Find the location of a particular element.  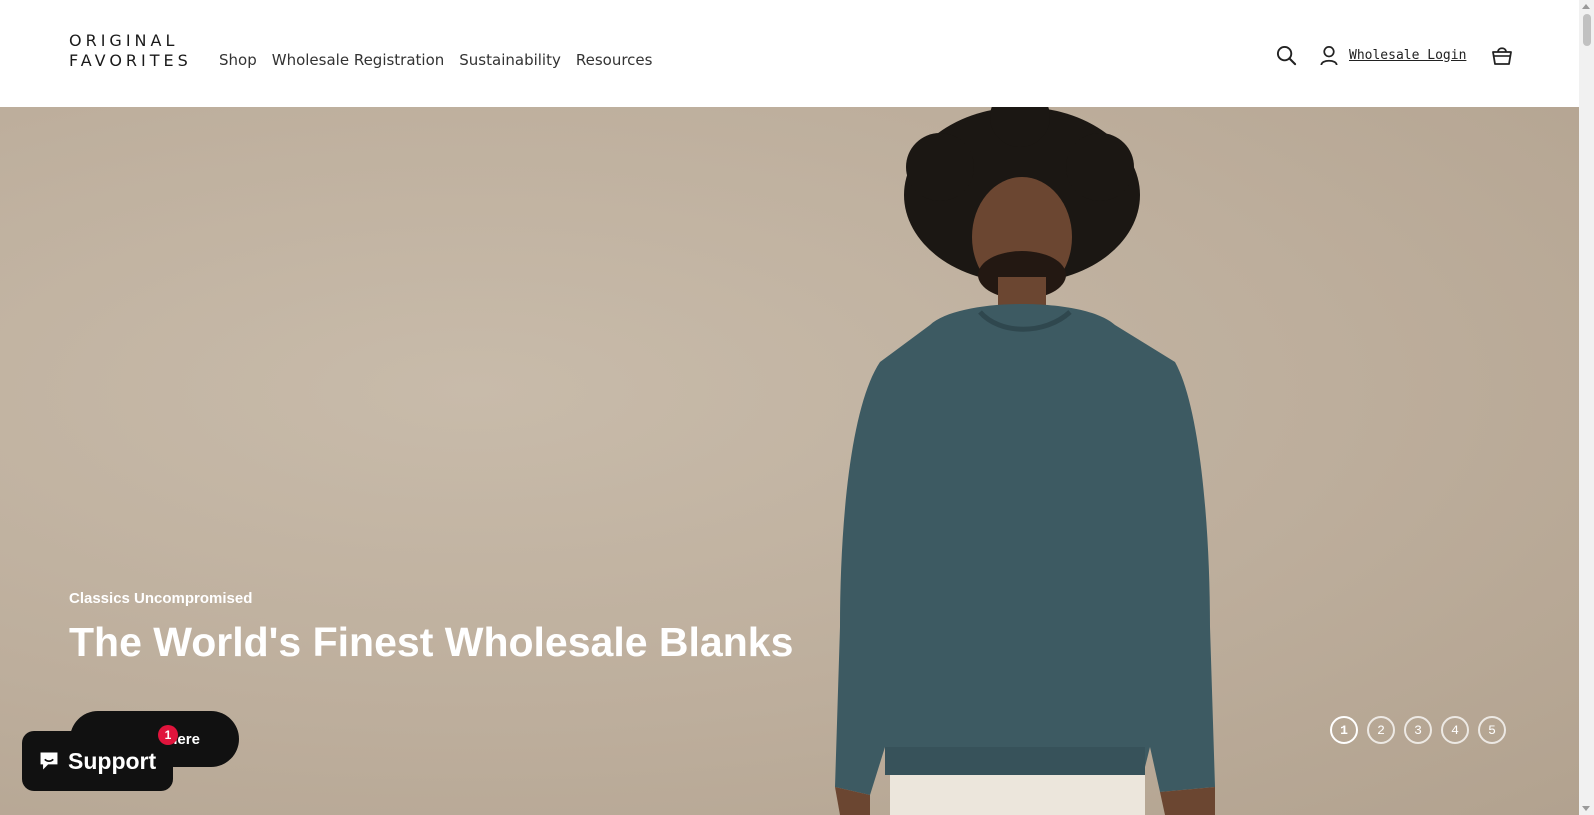

slide-dot-4: 4 is located at coordinates (1455, 730).